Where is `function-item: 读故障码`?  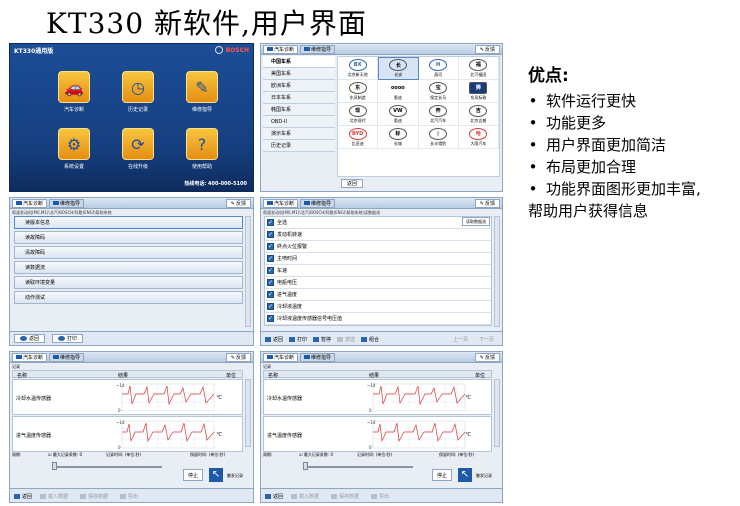 function-item: 读故障码 is located at coordinates (128, 237).